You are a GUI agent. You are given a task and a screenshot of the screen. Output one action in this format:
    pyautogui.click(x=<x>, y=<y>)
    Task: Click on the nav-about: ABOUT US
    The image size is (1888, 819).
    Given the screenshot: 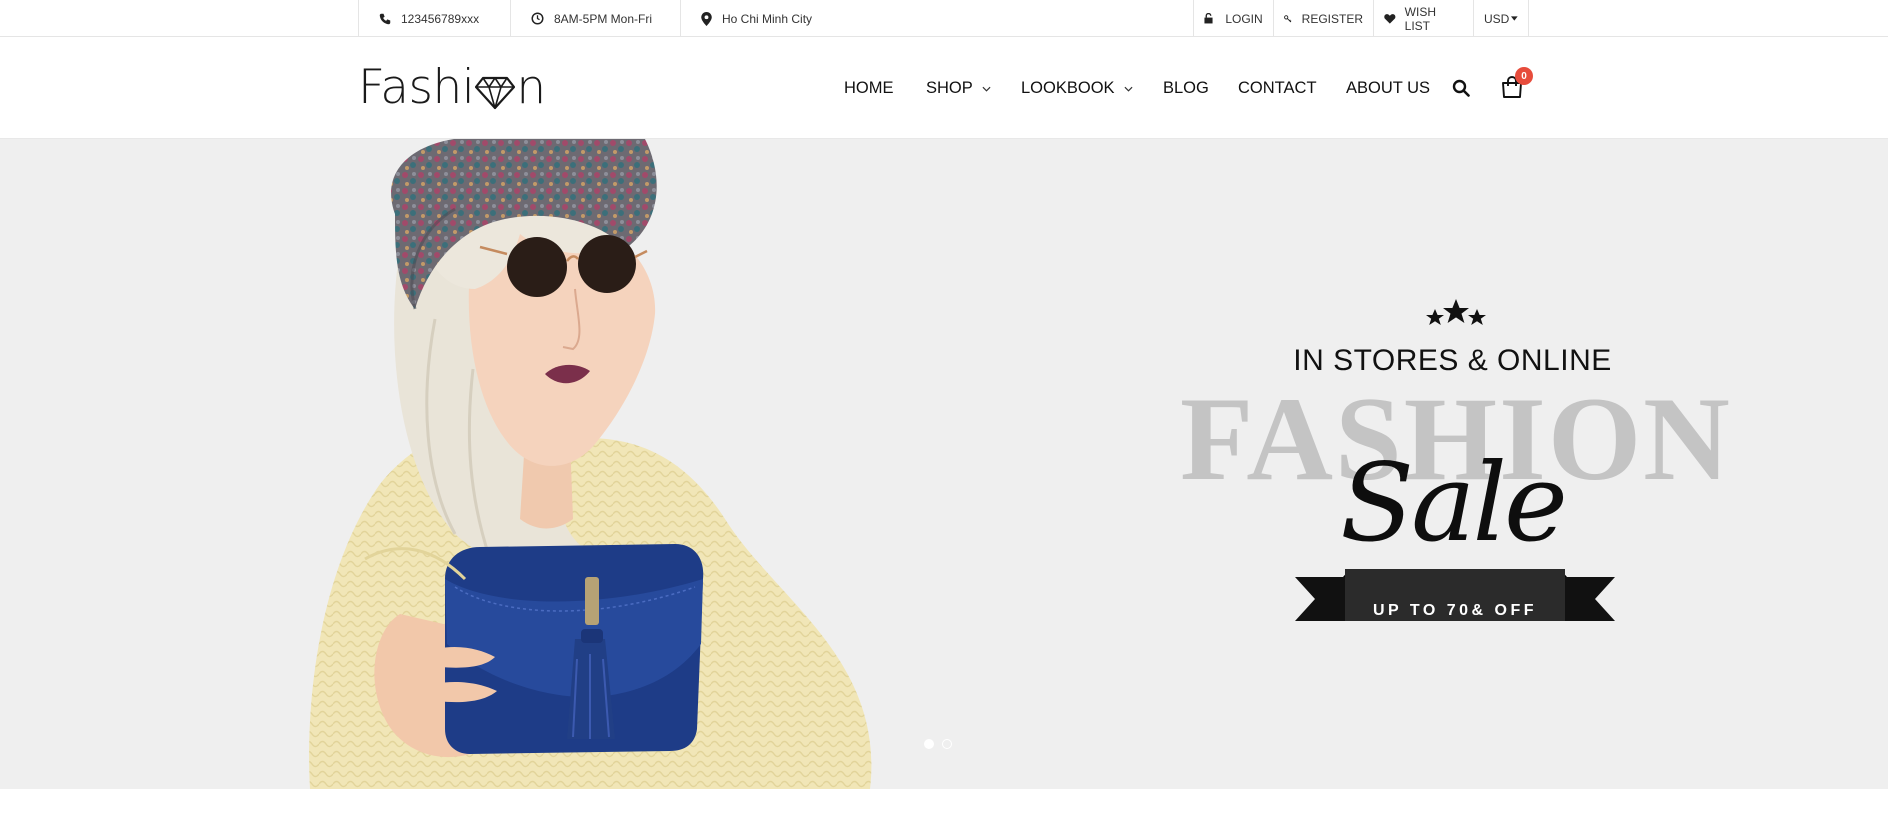 What is the action you would take?
    pyautogui.click(x=1388, y=88)
    